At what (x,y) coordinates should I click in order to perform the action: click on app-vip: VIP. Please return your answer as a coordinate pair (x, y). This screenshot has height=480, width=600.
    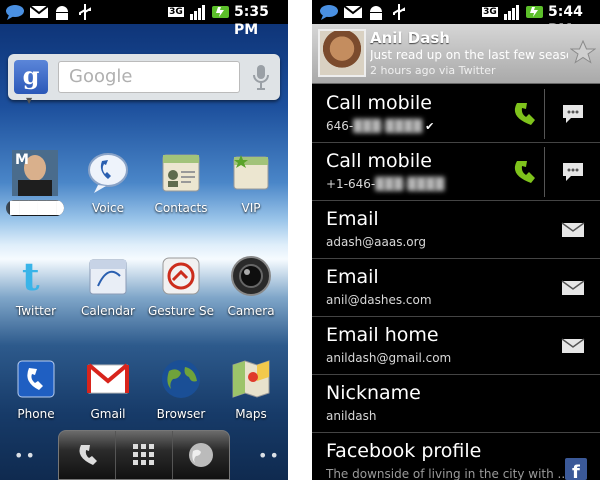
    Looking at the image, I should click on (251, 188).